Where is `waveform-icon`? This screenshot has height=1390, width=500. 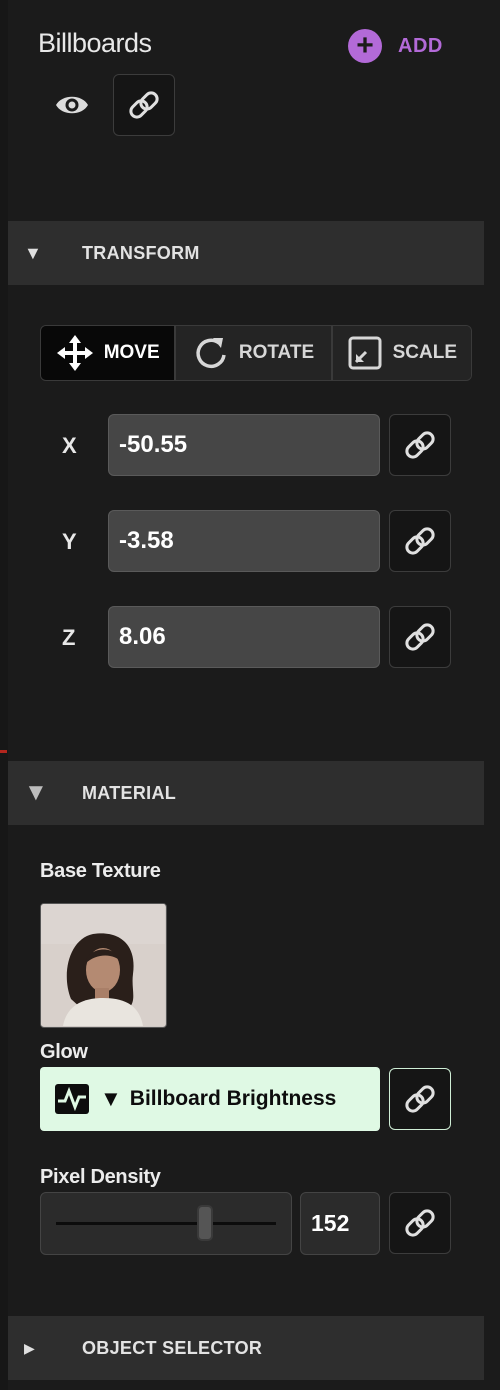
waveform-icon is located at coordinates (72, 1099).